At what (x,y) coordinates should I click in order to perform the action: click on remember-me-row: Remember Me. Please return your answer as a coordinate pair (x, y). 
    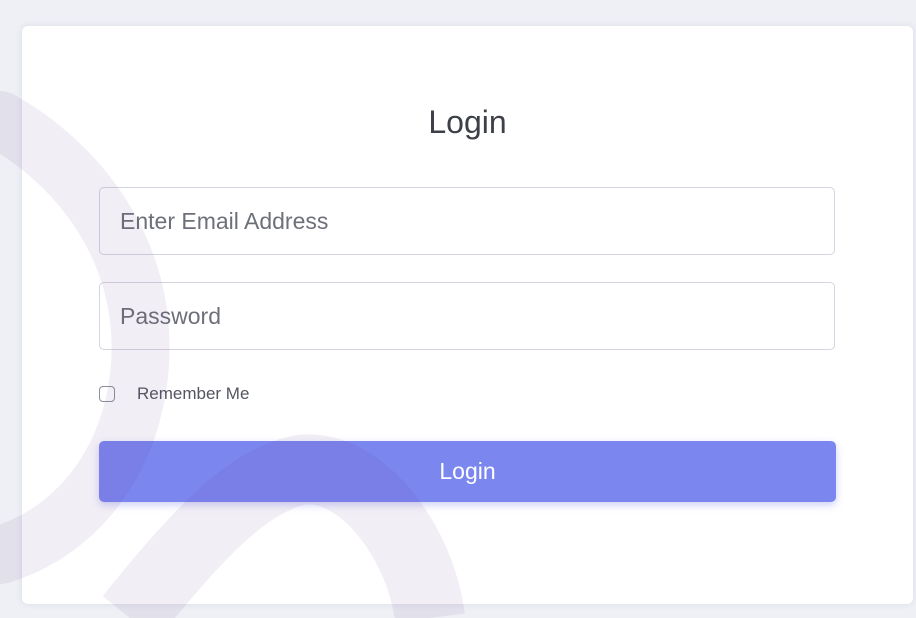
    Looking at the image, I should click on (174, 394).